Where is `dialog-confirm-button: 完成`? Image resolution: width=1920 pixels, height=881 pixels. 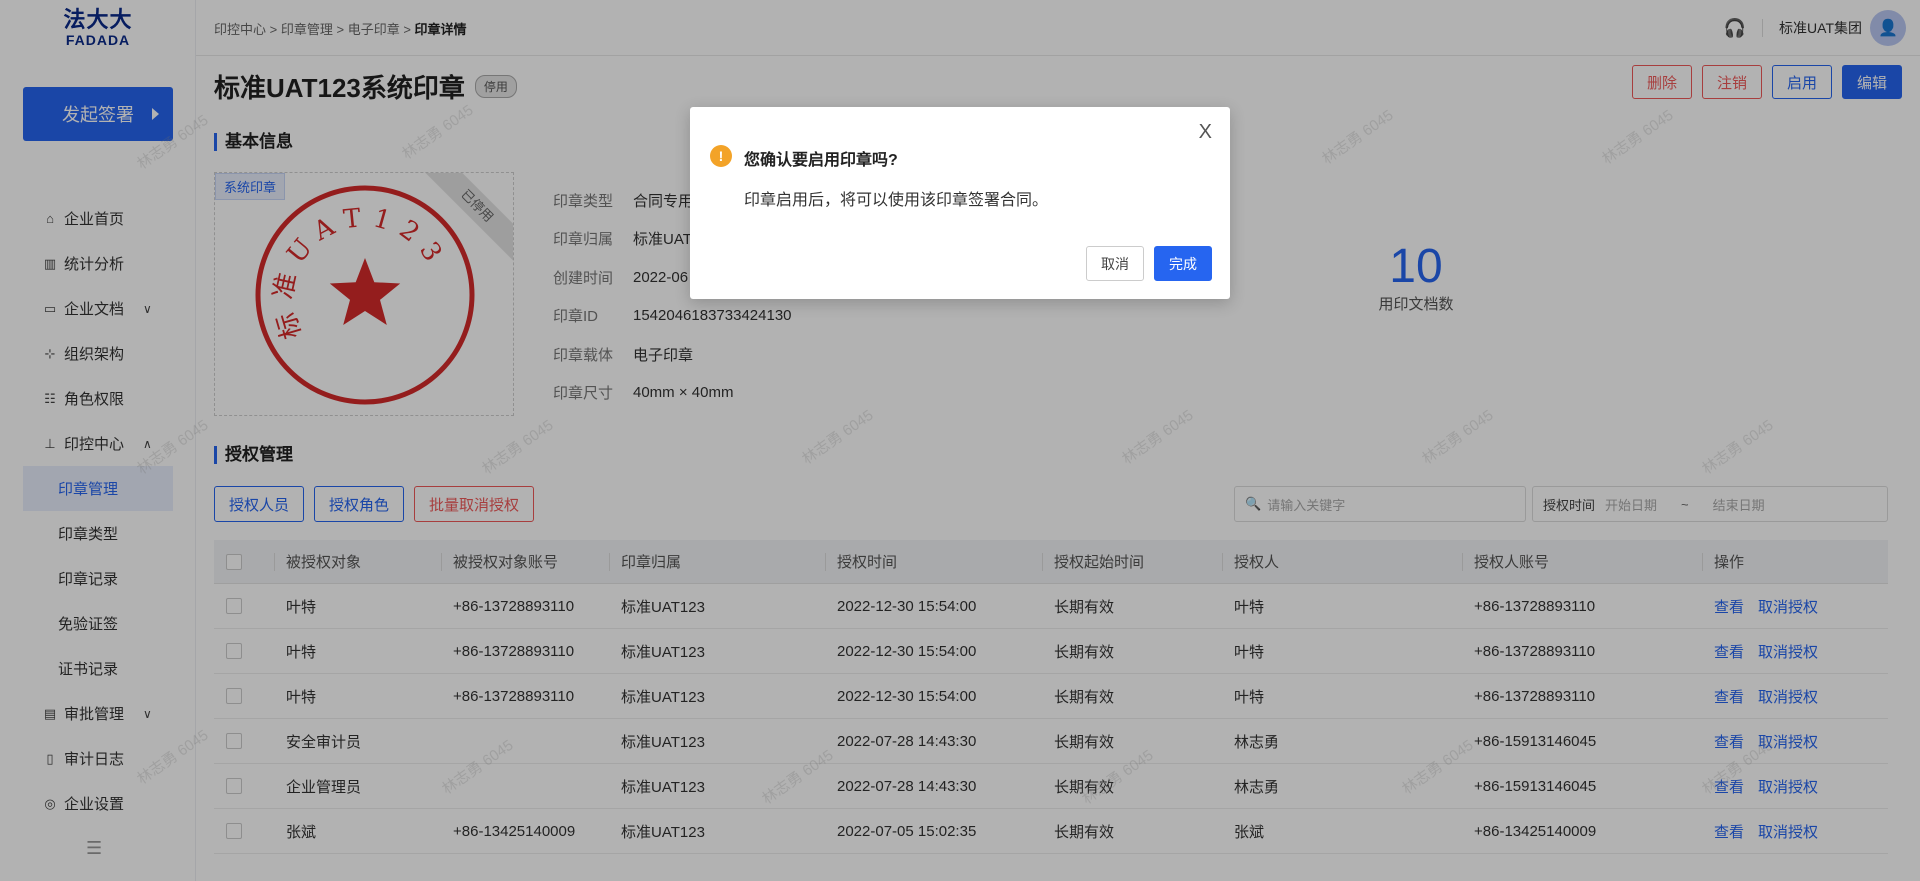 dialog-confirm-button: 完成 is located at coordinates (1183, 263).